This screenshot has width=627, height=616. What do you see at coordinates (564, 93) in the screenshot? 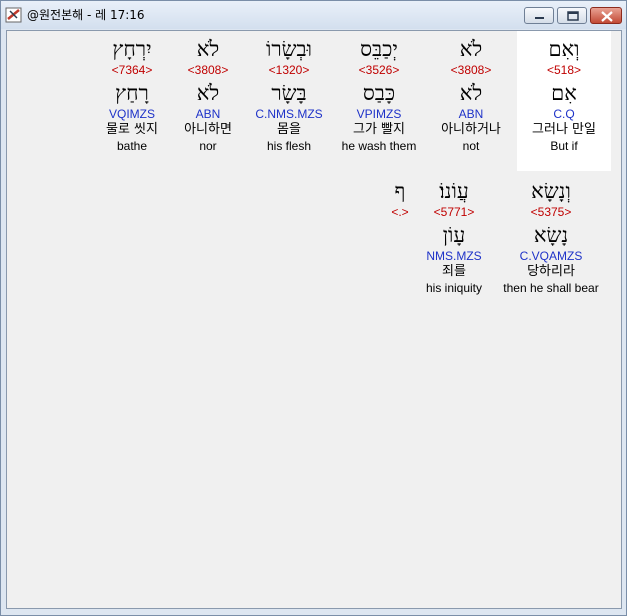
I see `lemma: אִם` at bounding box center [564, 93].